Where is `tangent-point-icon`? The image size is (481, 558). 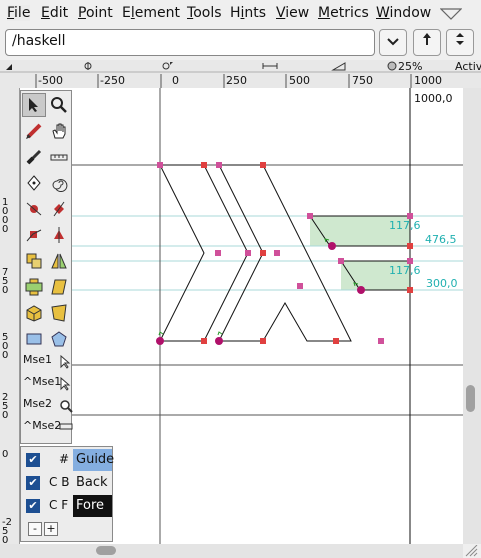
tangent-point-icon is located at coordinates (59, 235).